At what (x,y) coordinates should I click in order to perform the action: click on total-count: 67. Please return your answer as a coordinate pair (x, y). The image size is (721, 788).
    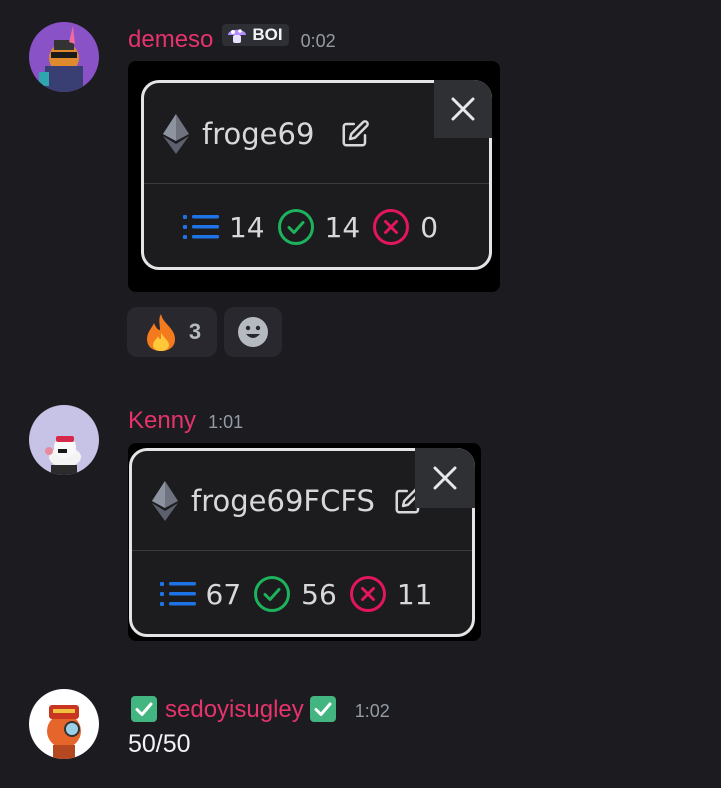
    Looking at the image, I should click on (223, 594).